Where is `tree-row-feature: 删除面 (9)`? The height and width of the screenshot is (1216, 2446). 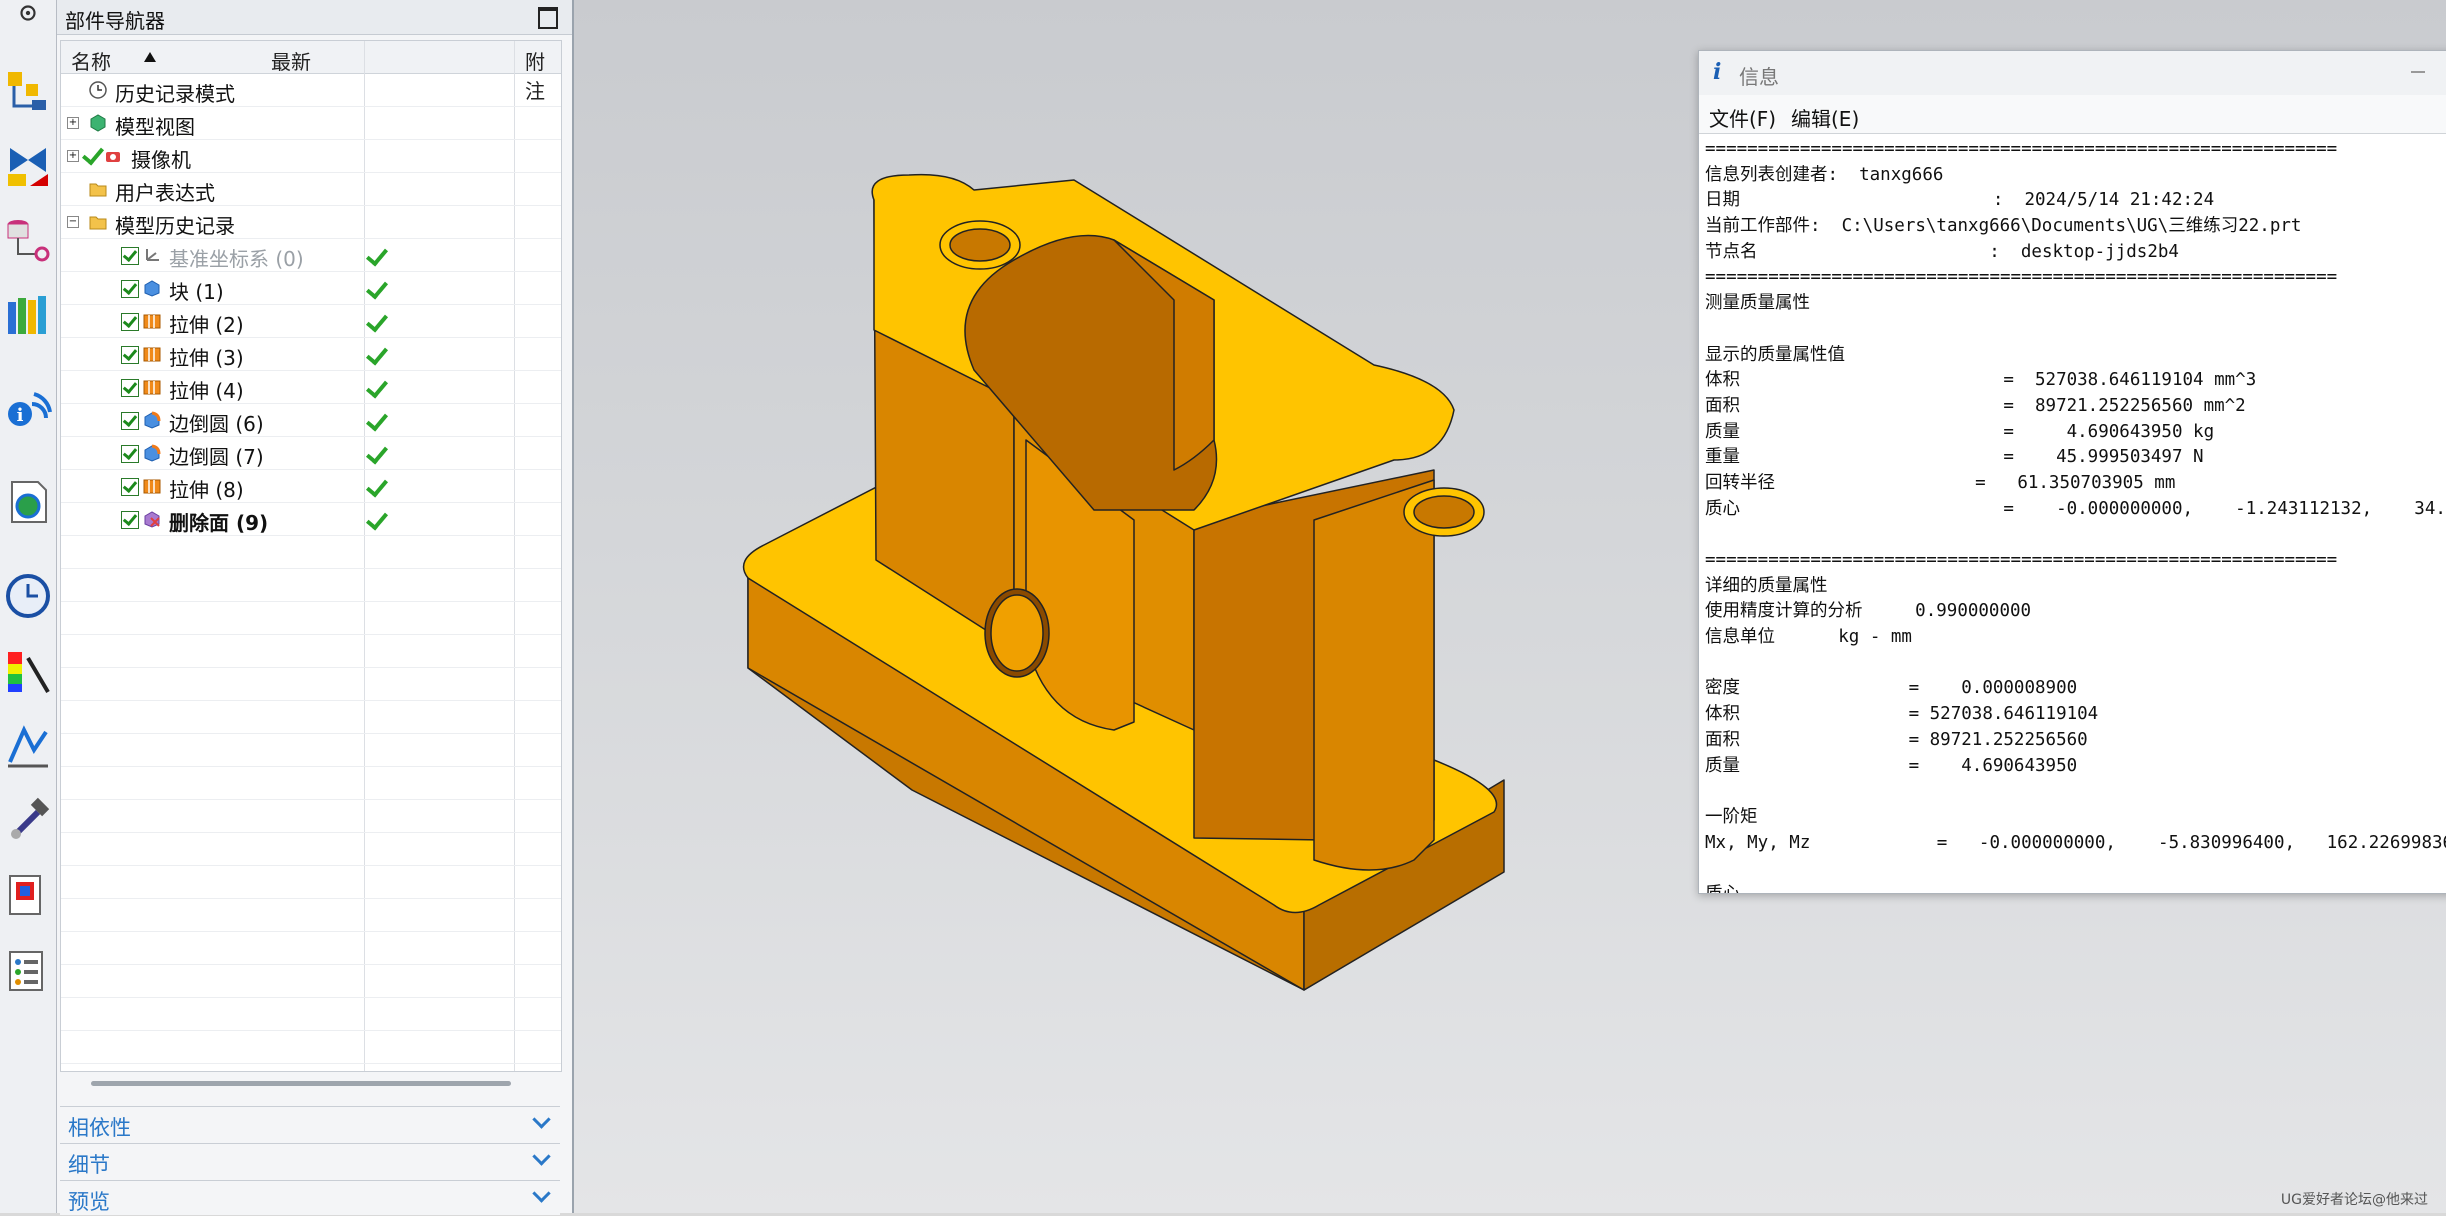 tree-row-feature: 删除面 (9) is located at coordinates (311, 519).